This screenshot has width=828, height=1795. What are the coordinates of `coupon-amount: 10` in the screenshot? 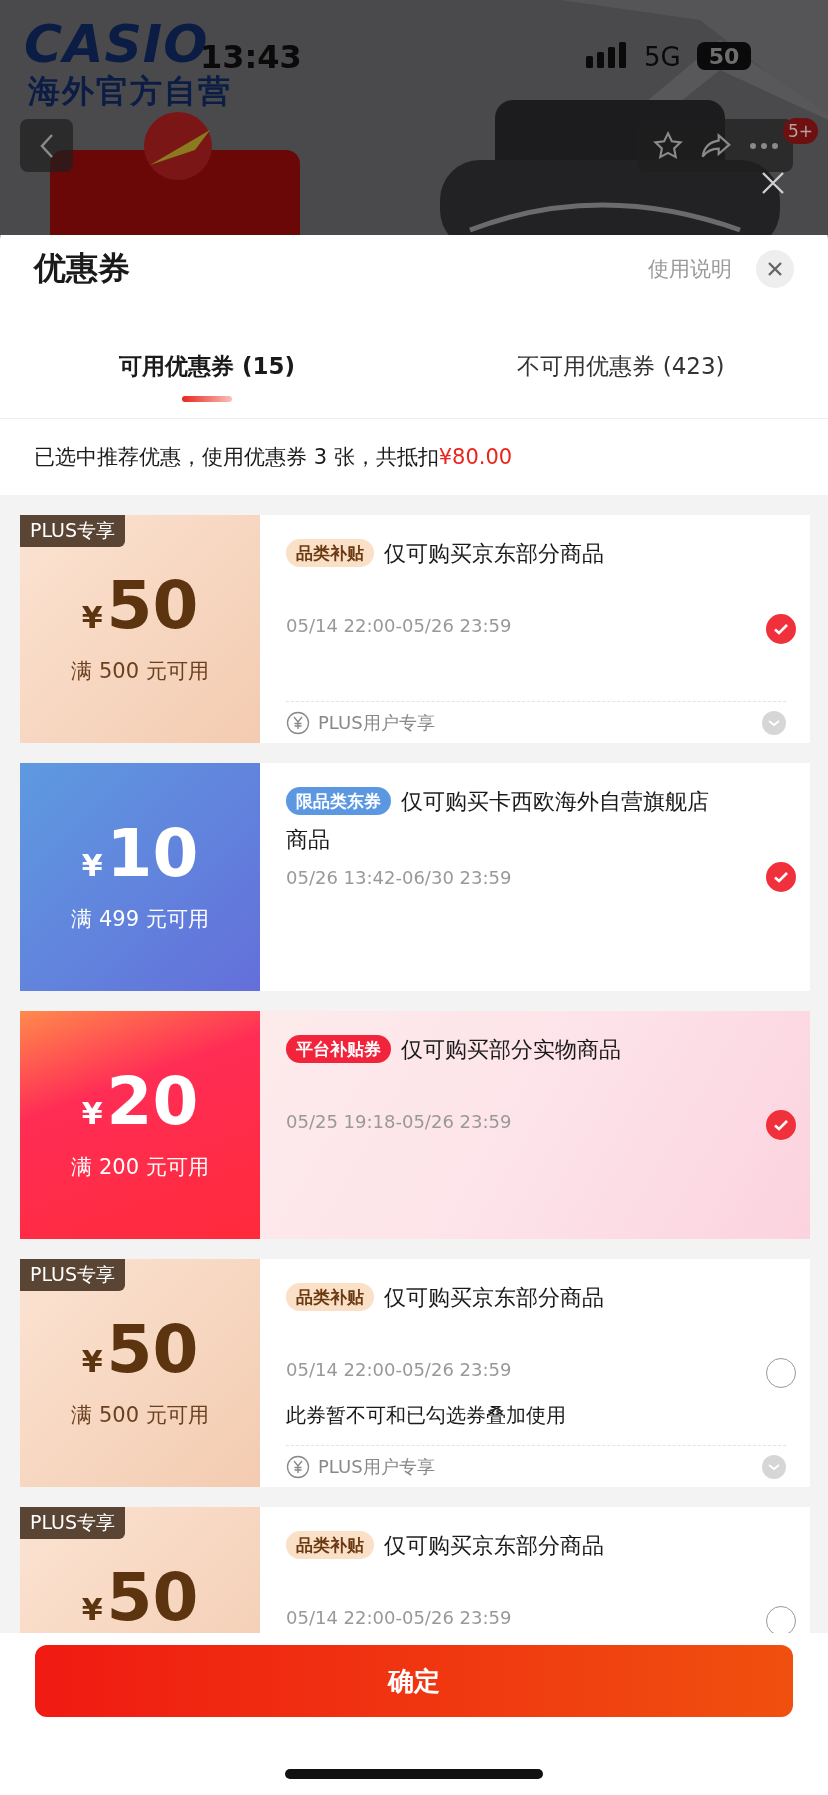 It's located at (152, 854).